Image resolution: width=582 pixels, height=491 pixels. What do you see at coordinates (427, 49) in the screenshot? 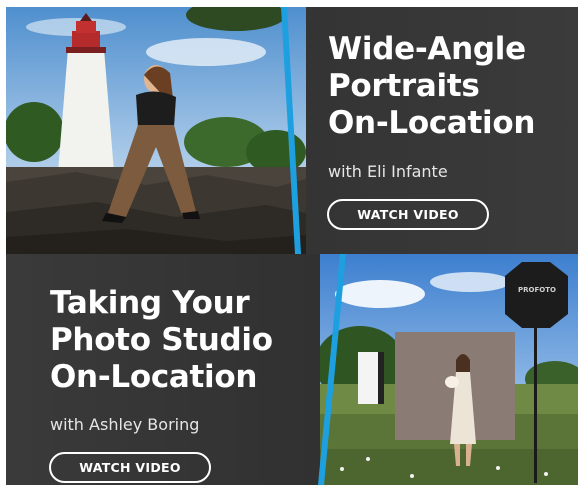
I see `course-title-line: Wide-Angle` at bounding box center [427, 49].